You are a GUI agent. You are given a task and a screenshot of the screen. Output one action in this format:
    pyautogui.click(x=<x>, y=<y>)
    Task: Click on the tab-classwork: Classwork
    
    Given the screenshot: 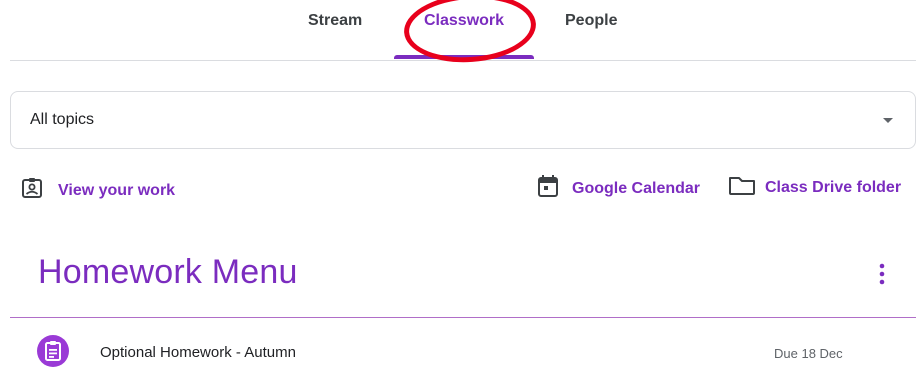 What is the action you would take?
    pyautogui.click(x=464, y=21)
    